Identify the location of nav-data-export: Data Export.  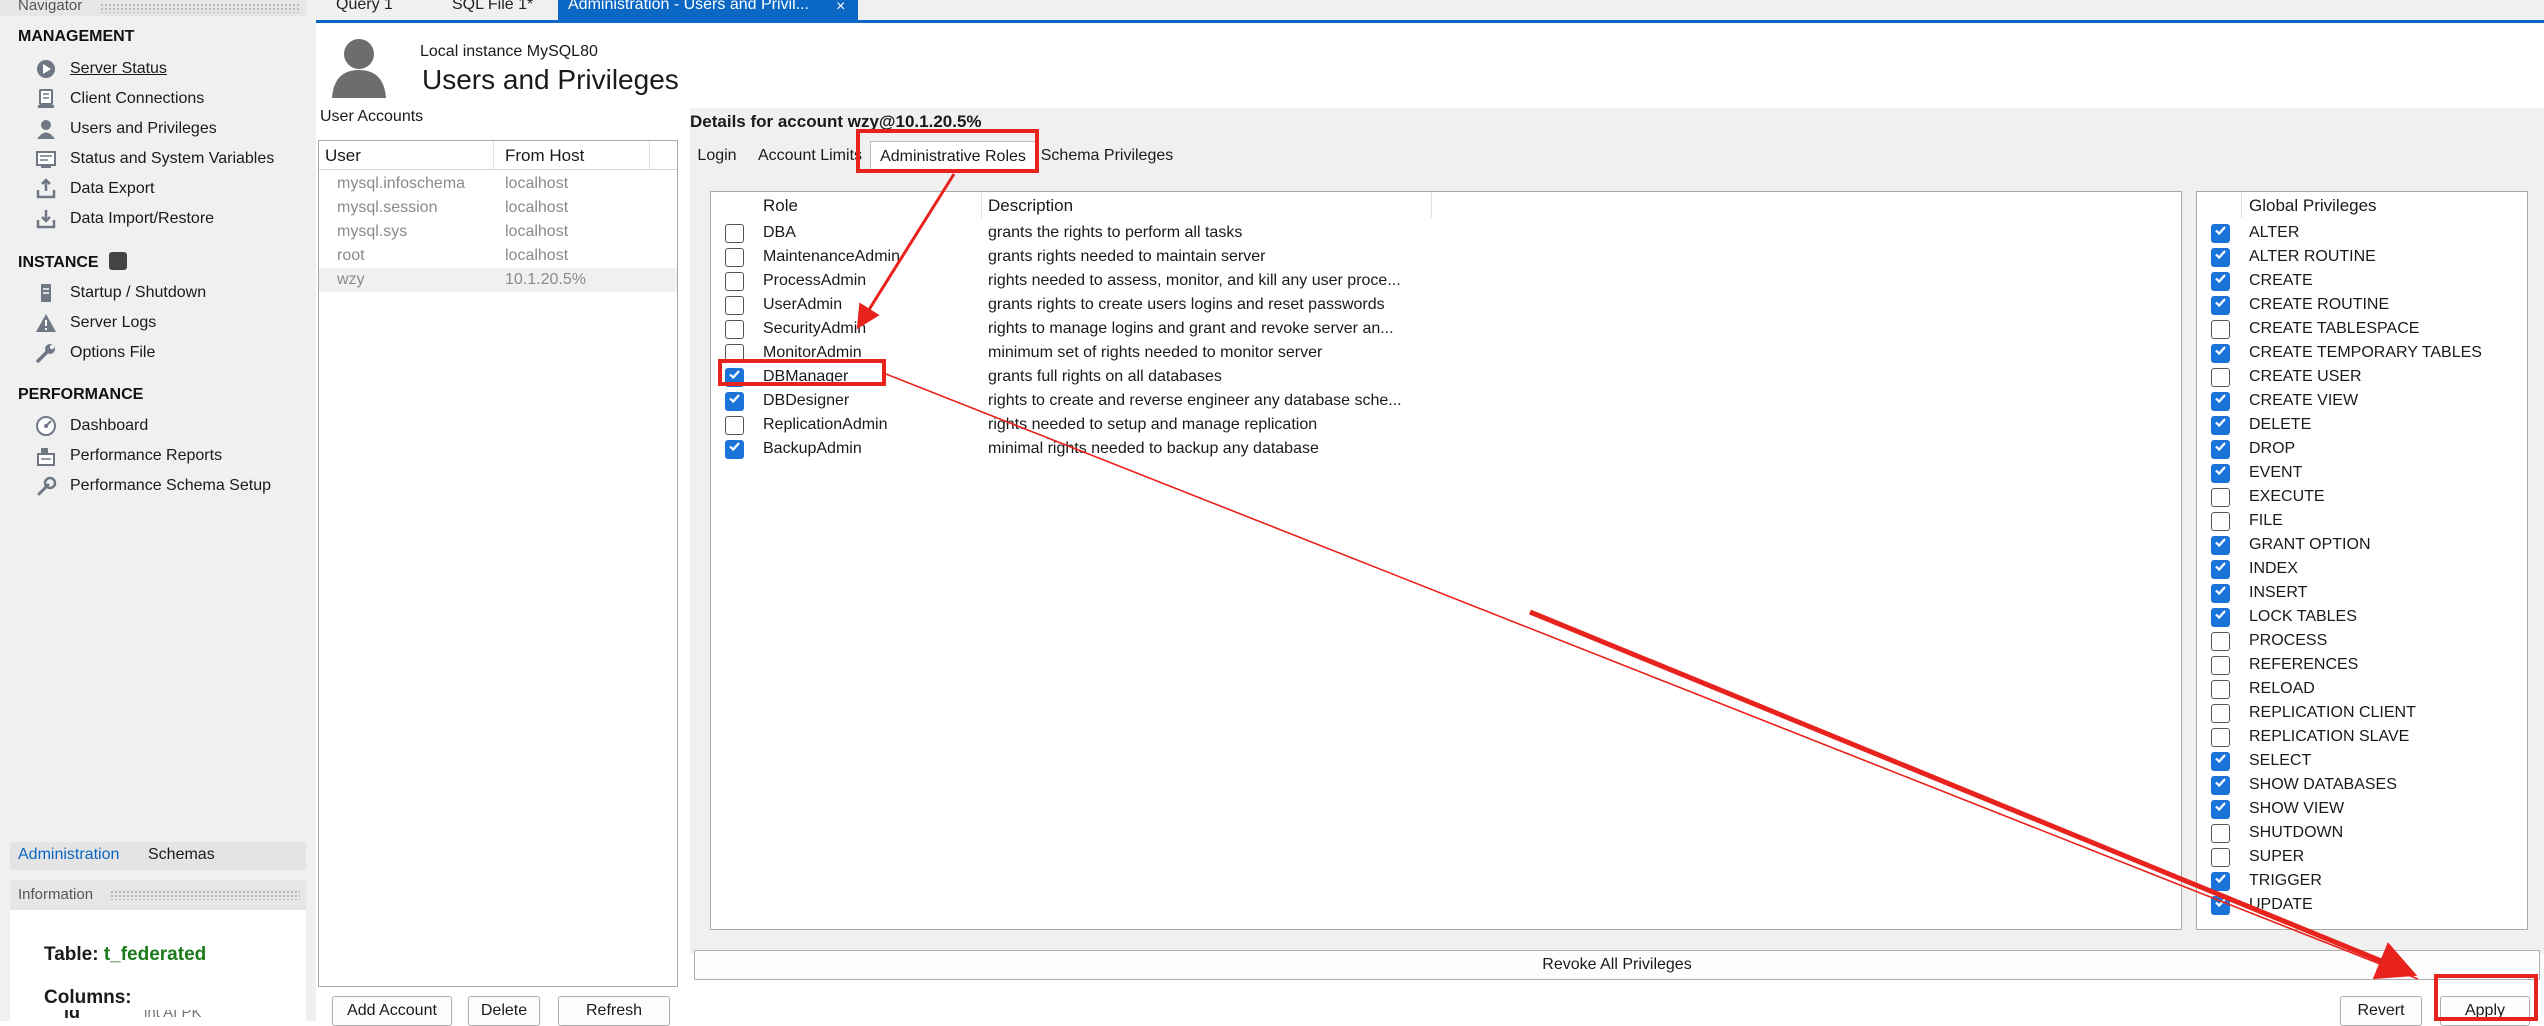
(94, 189).